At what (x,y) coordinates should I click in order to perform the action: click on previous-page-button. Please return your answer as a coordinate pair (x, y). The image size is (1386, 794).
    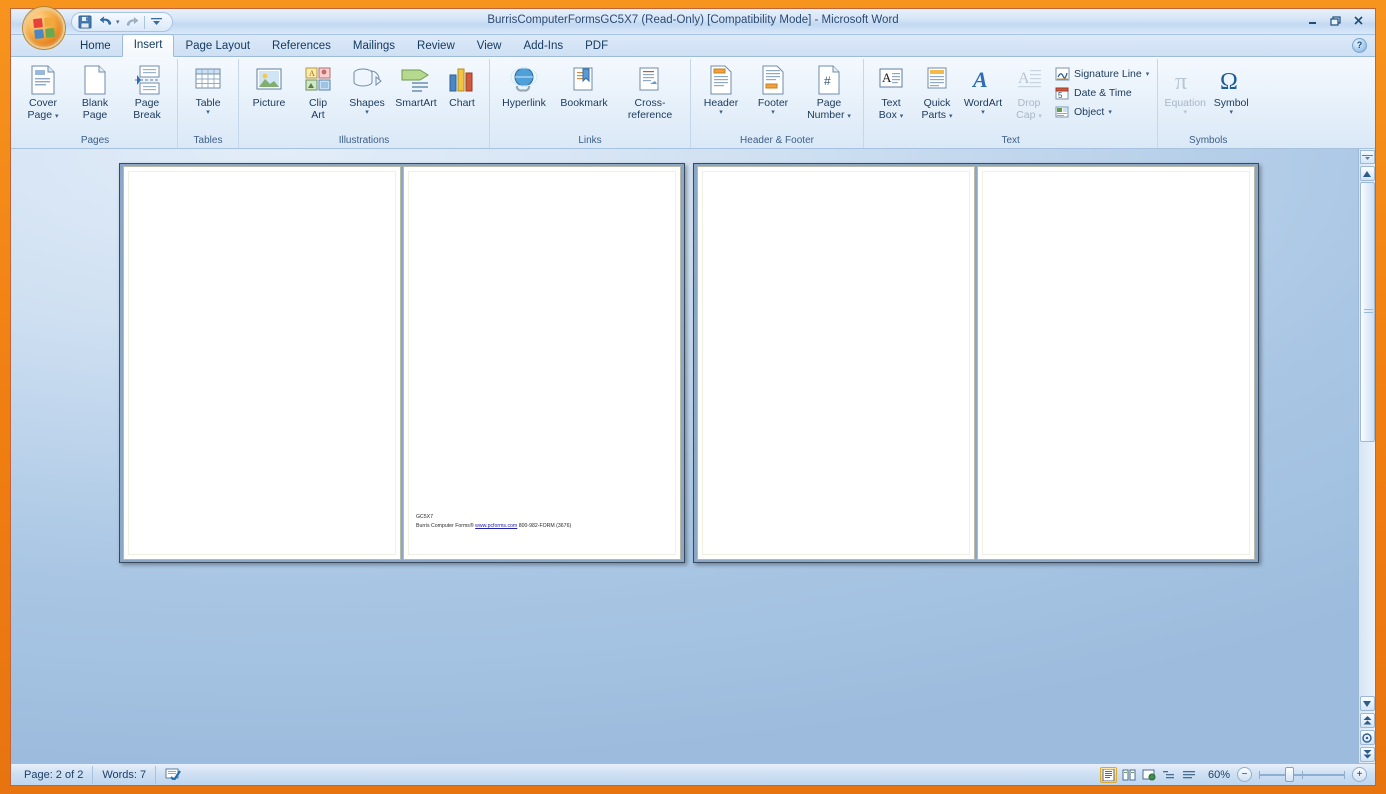
    Looking at the image, I should click on (1367, 720).